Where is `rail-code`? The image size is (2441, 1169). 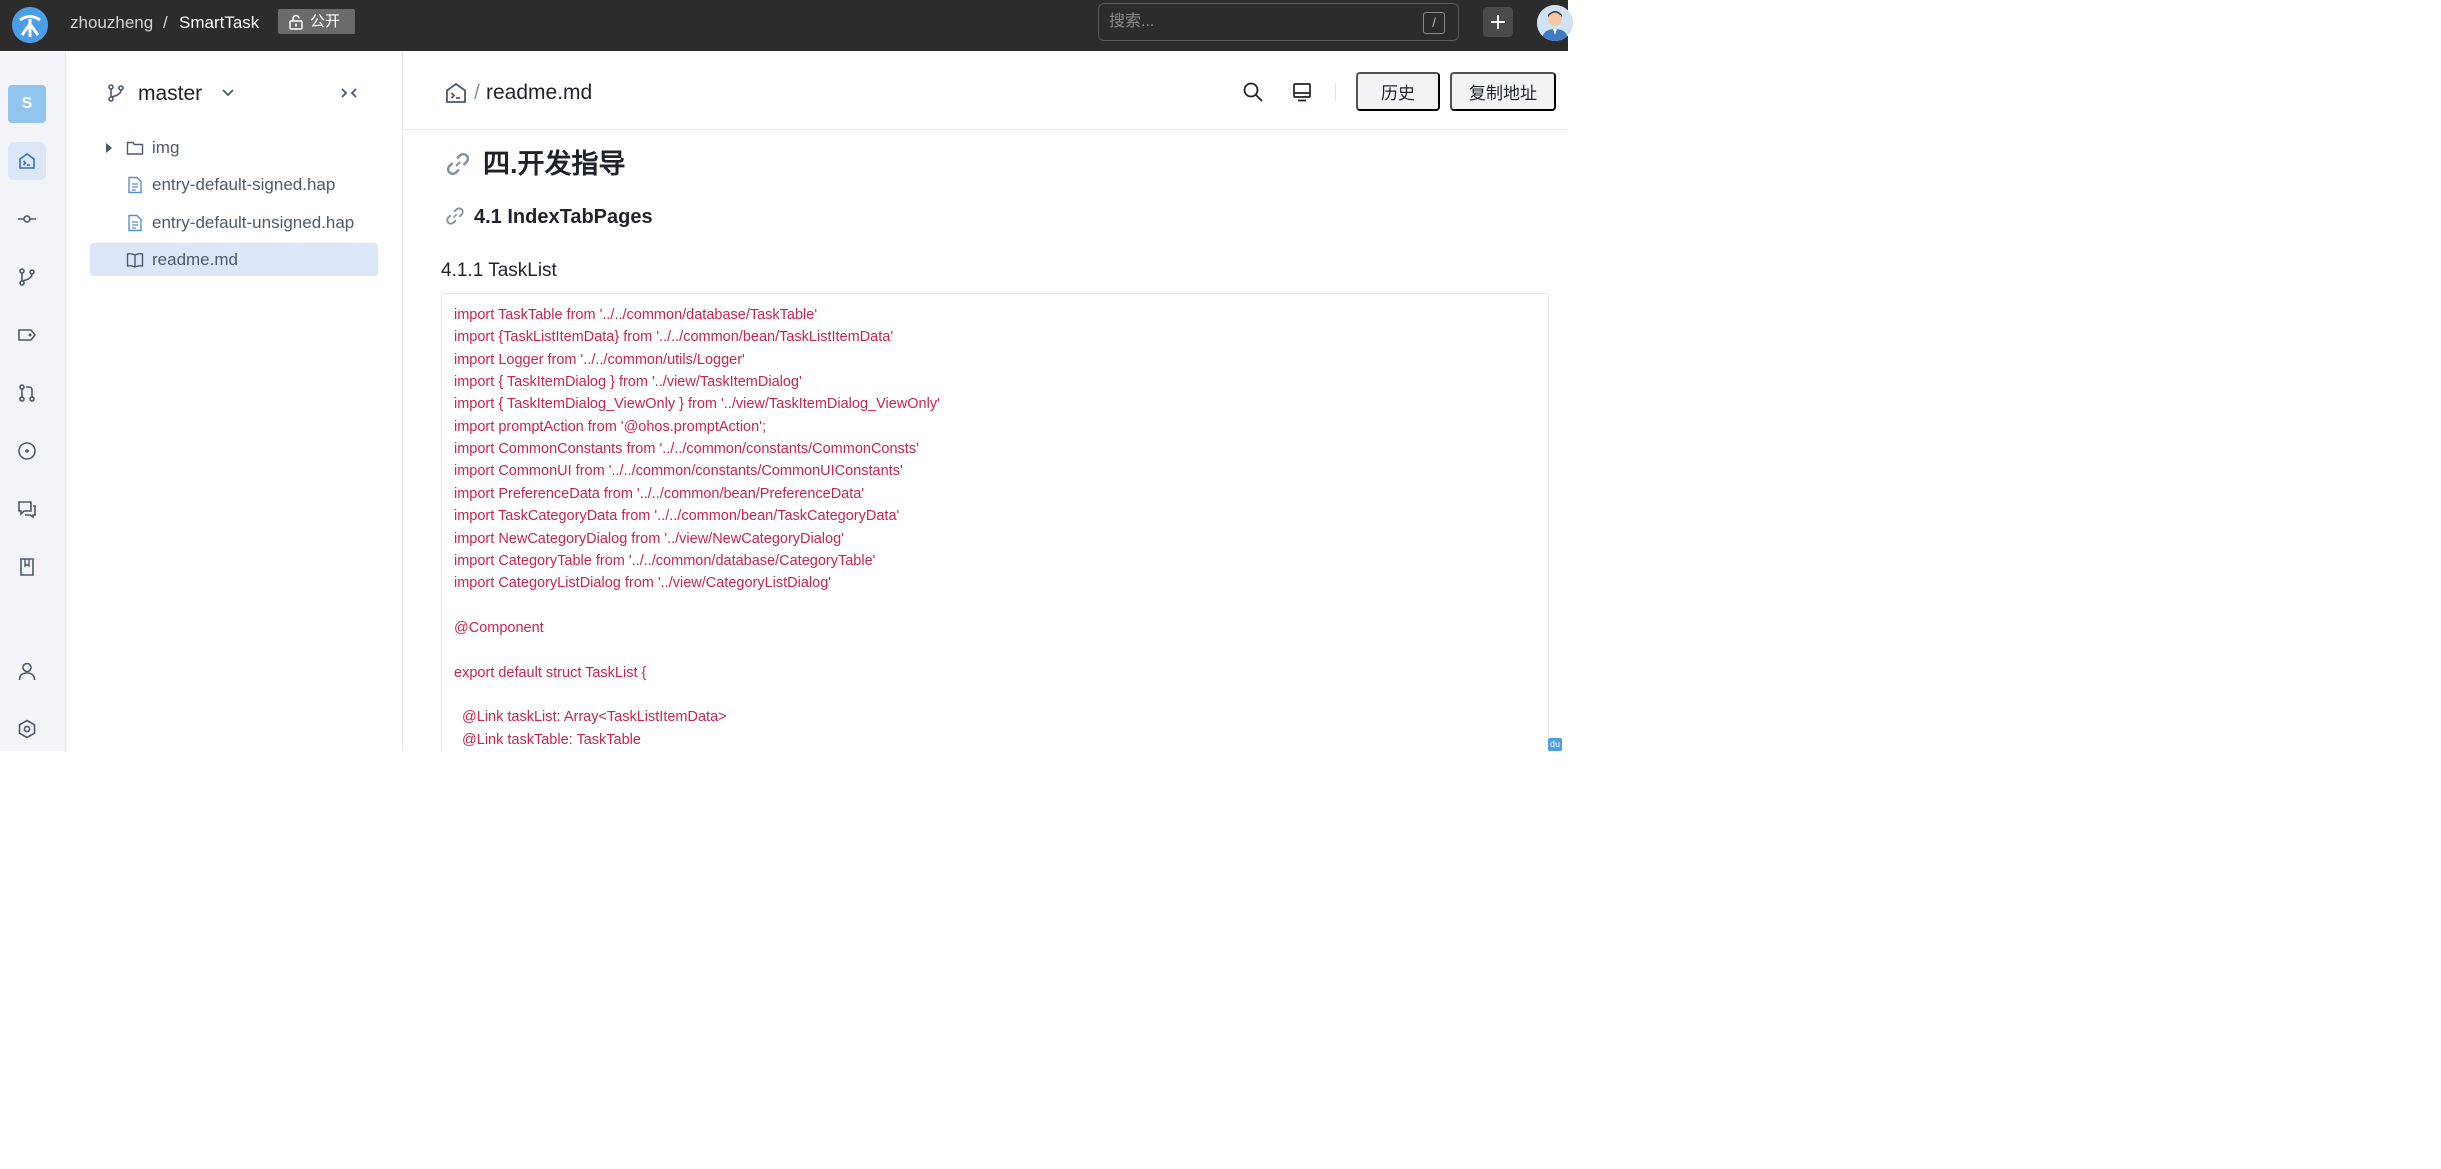
rail-code is located at coordinates (27, 161).